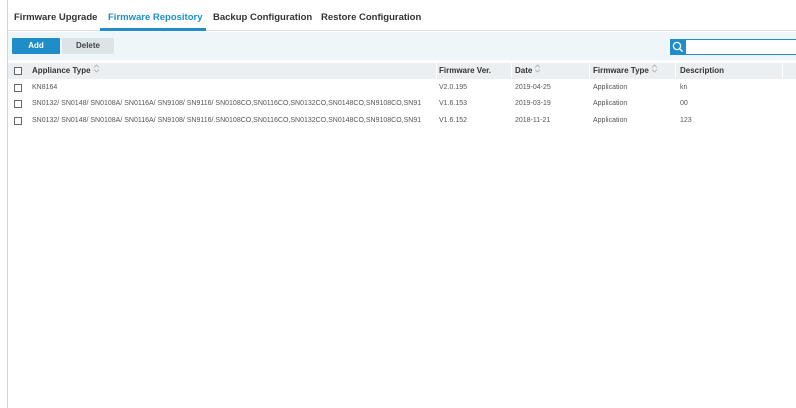  I want to click on column-header-firmware-version: Firmware Ver., so click(465, 70).